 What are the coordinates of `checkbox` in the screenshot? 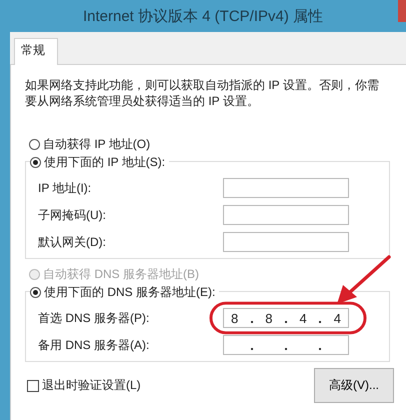 It's located at (33, 386).